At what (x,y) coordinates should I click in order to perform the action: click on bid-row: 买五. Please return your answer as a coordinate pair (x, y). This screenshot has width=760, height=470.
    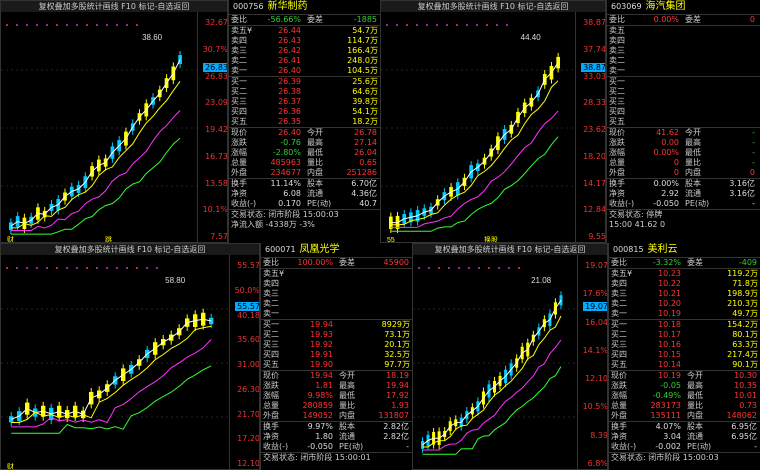
    Looking at the image, I should click on (683, 122).